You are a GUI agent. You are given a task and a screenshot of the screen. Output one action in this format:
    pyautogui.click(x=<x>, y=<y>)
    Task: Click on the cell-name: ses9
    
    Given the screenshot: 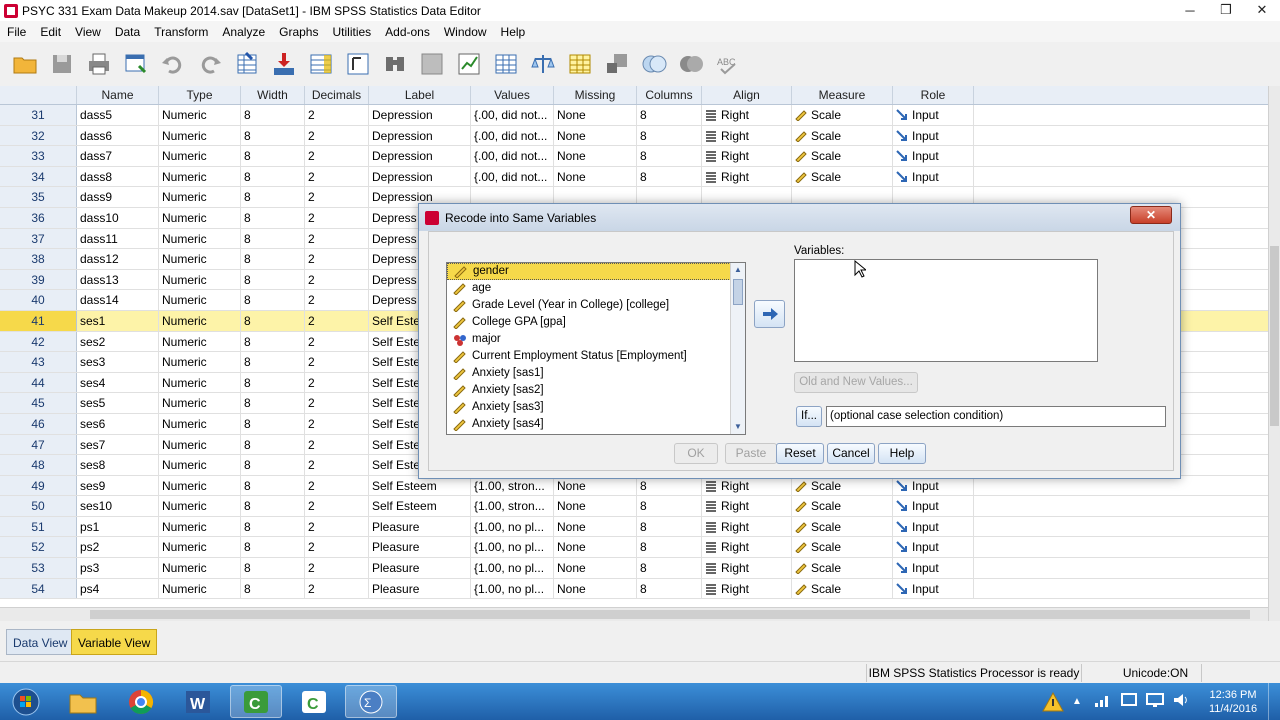 What is the action you would take?
    pyautogui.click(x=118, y=485)
    